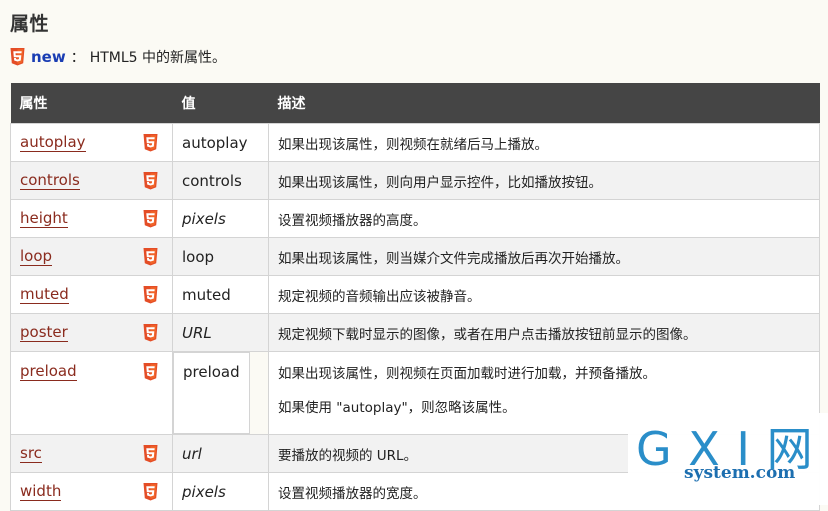 The image size is (828, 511). Describe the element at coordinates (77, 58) in the screenshot. I see `new-colon: ：` at that location.